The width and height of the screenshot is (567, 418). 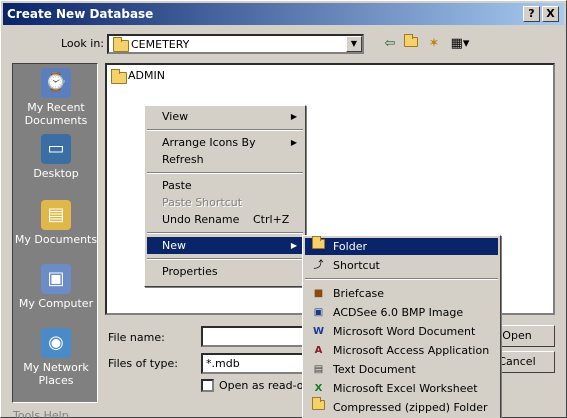 I want to click on menu-item-shortcut: Ctrl+Z, so click(x=271, y=219).